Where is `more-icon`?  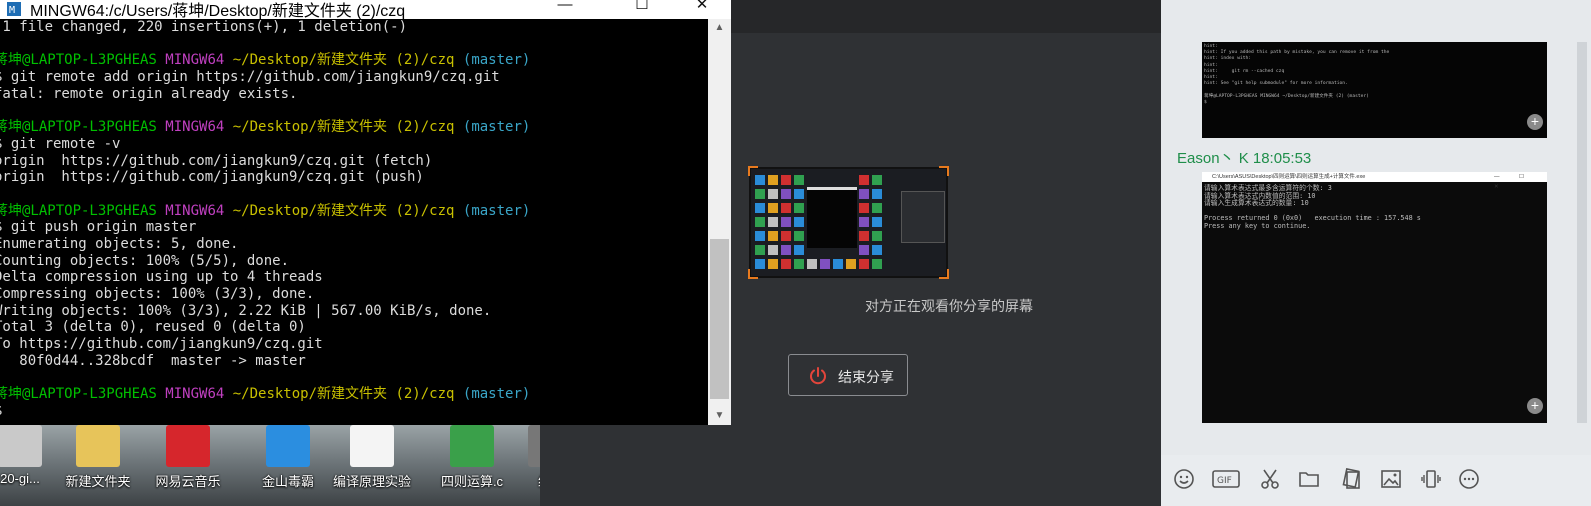 more-icon is located at coordinates (1469, 479).